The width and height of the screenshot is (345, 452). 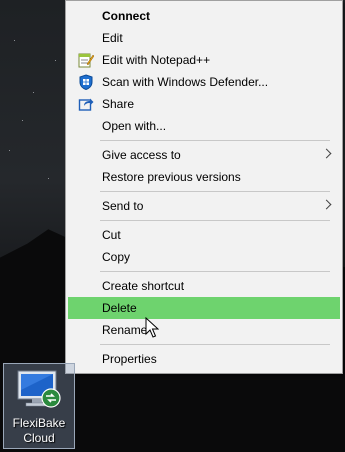 I want to click on menu-item-cut: Cut, so click(x=204, y=235).